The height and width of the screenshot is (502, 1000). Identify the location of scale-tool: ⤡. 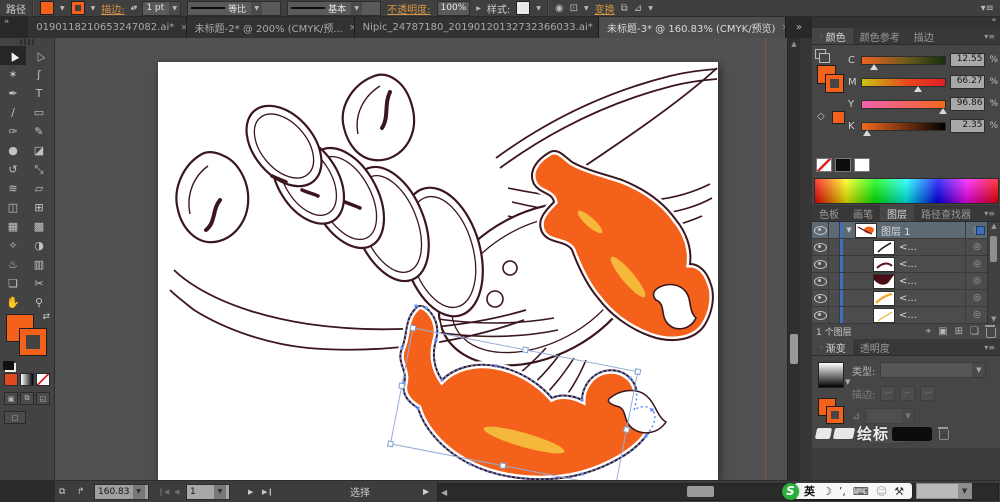
(39, 169).